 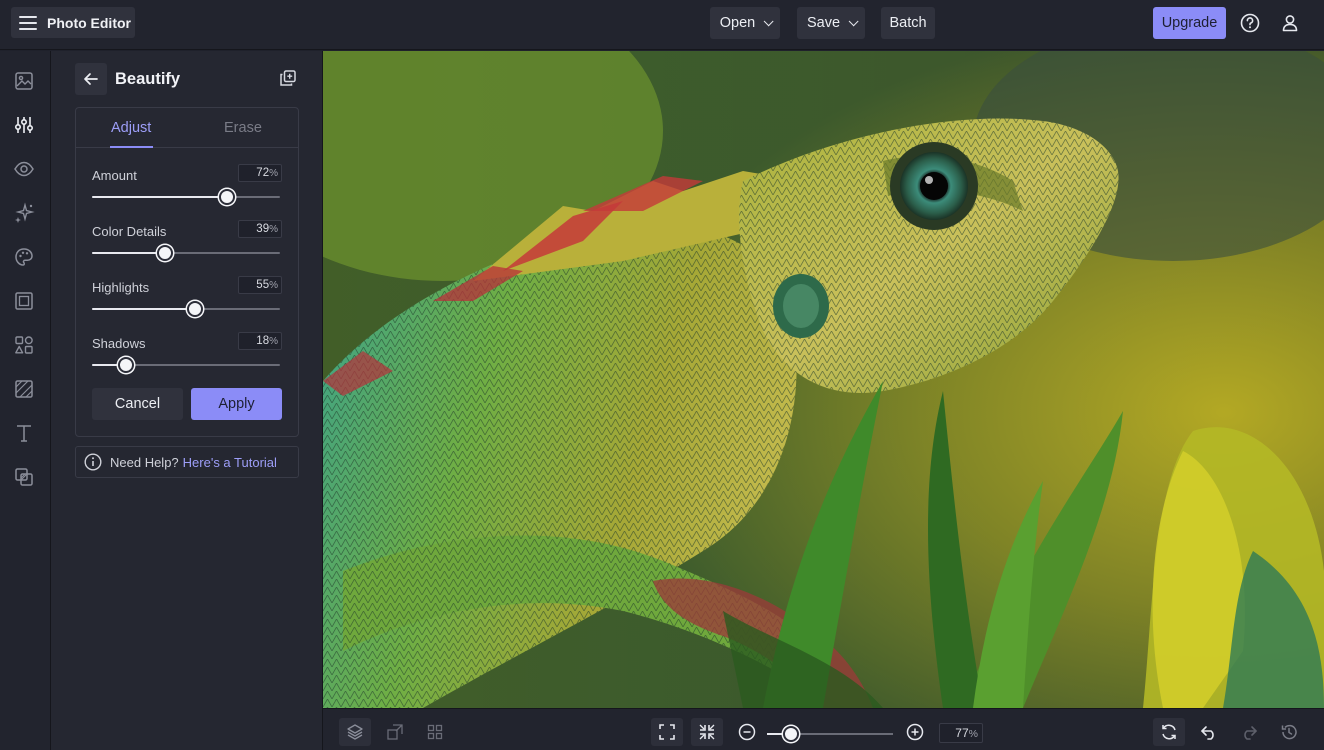 I want to click on layers-button, so click(x=355, y=732).